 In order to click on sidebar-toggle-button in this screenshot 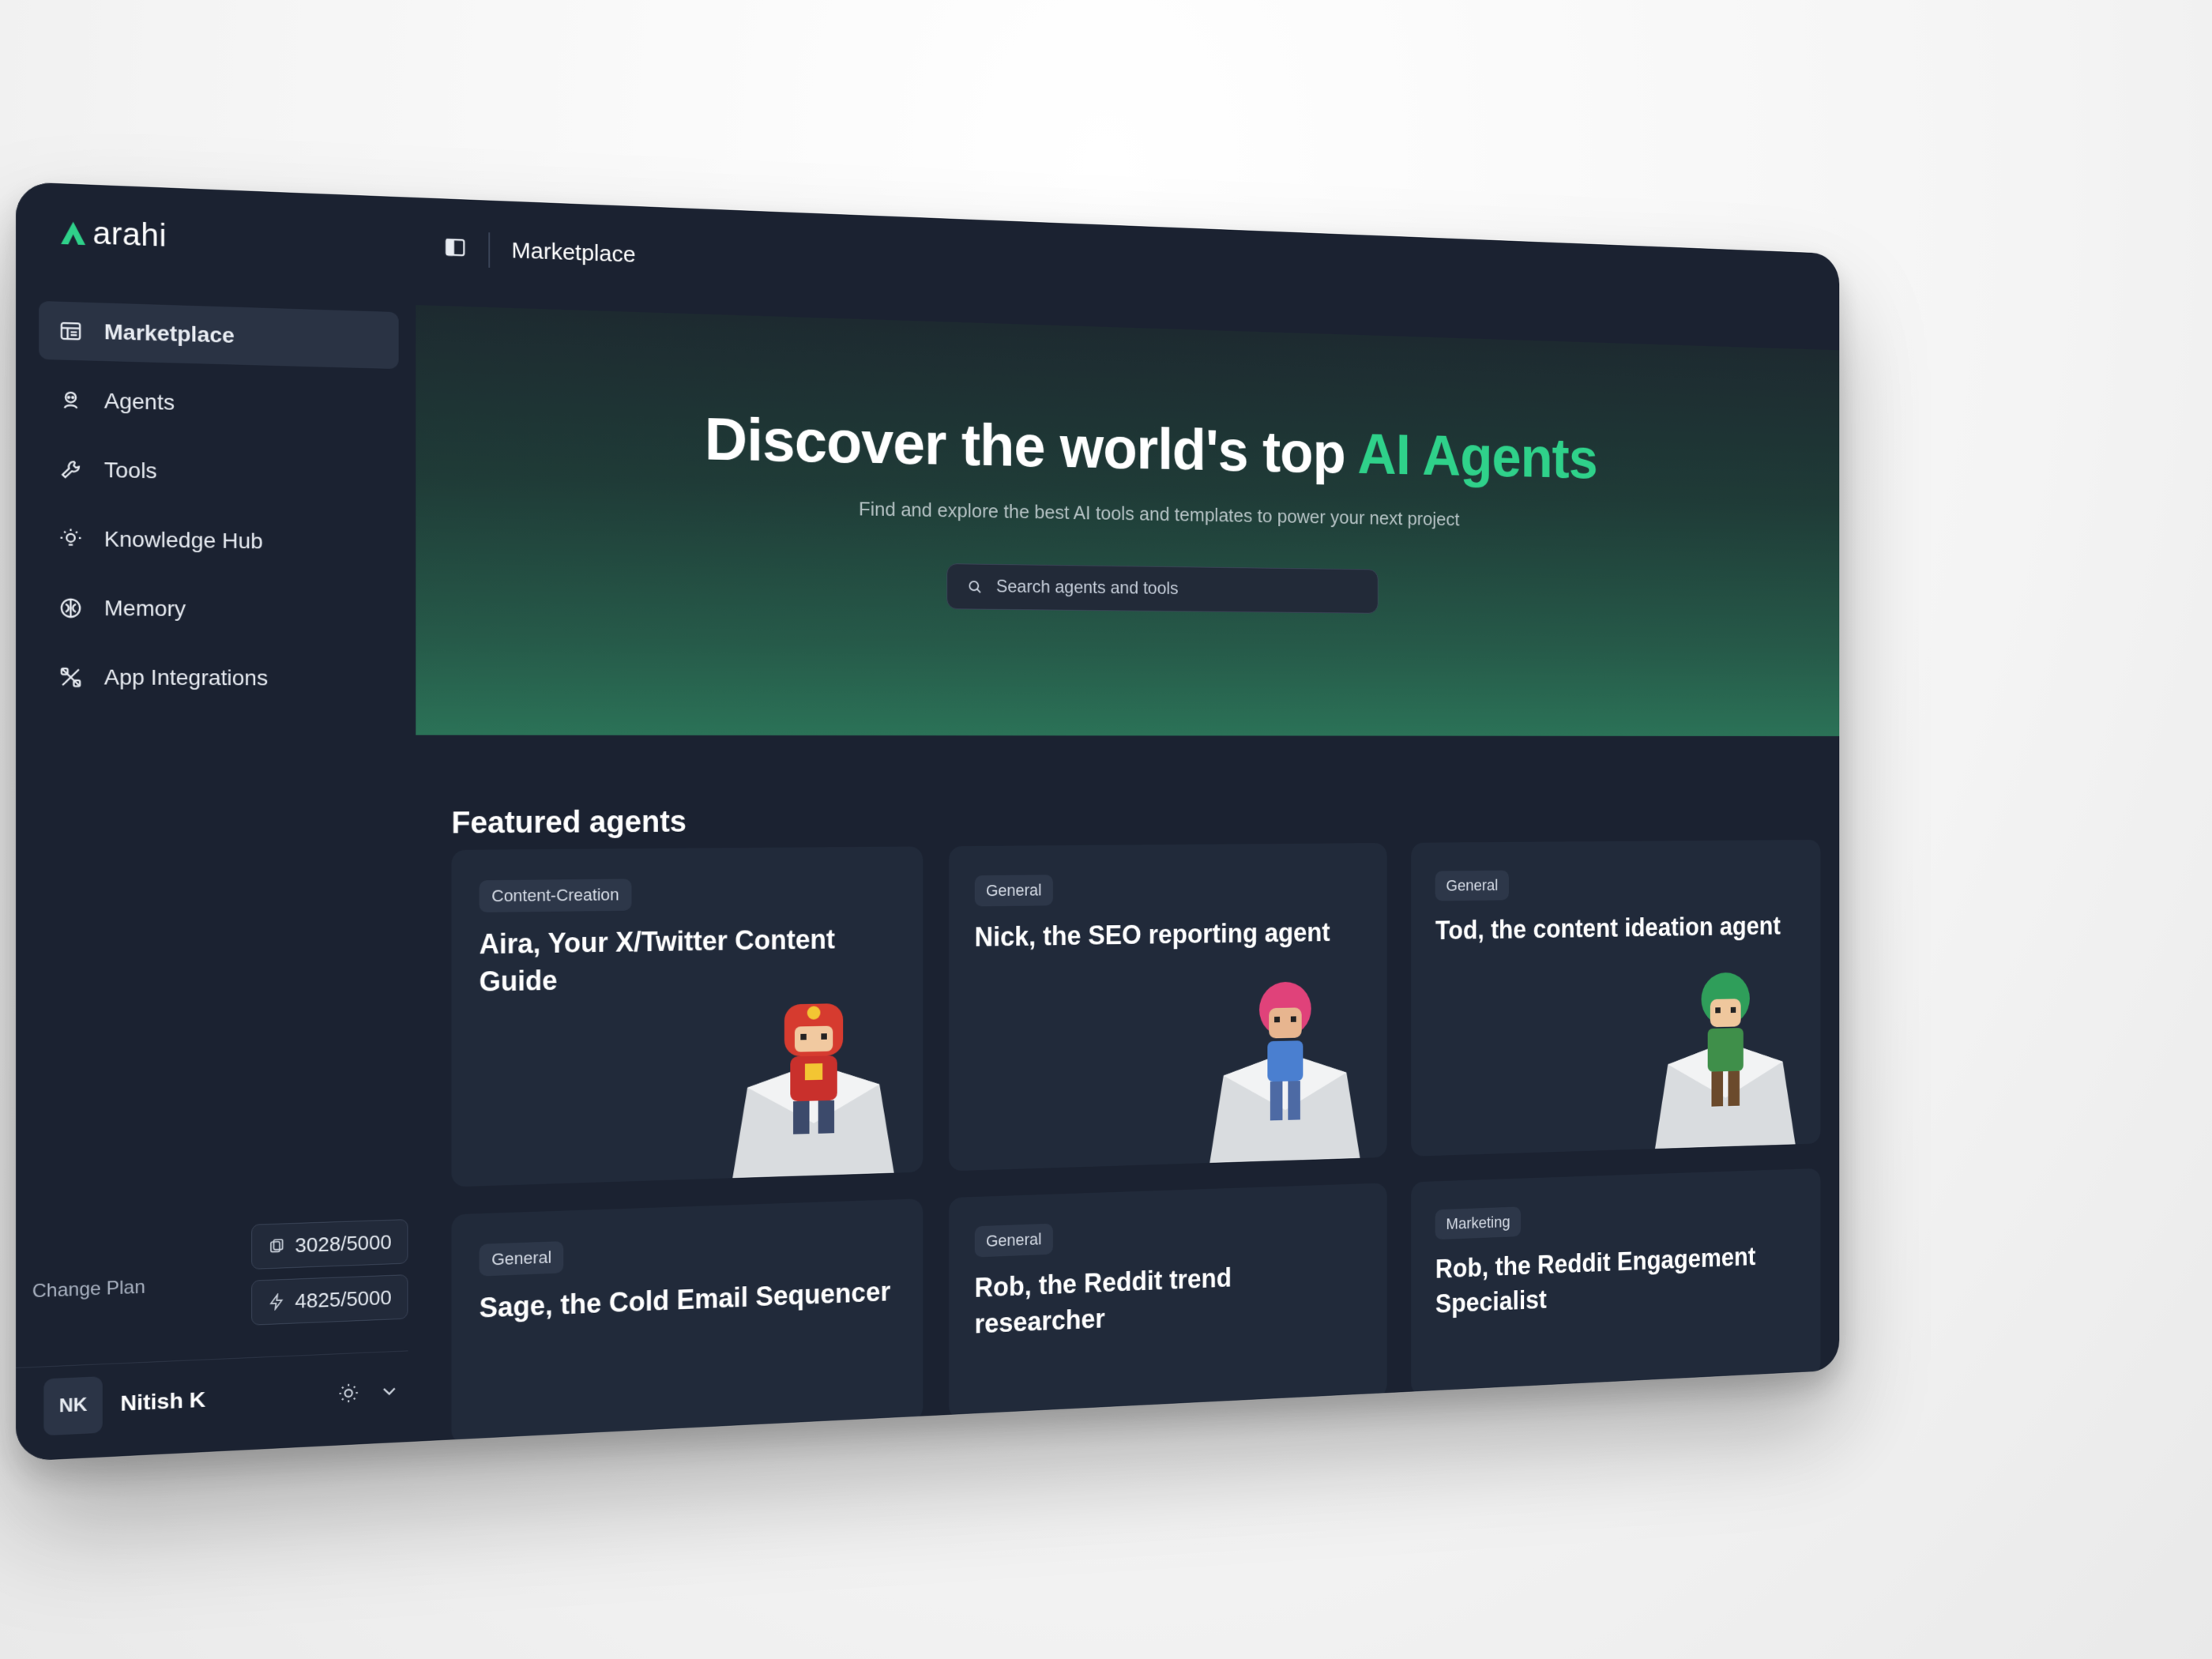, I will do `click(456, 249)`.